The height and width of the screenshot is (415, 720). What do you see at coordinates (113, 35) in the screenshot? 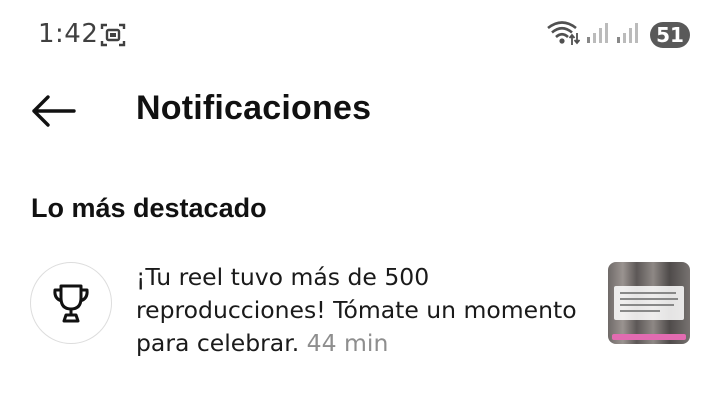
I see `screen-record-icon` at bounding box center [113, 35].